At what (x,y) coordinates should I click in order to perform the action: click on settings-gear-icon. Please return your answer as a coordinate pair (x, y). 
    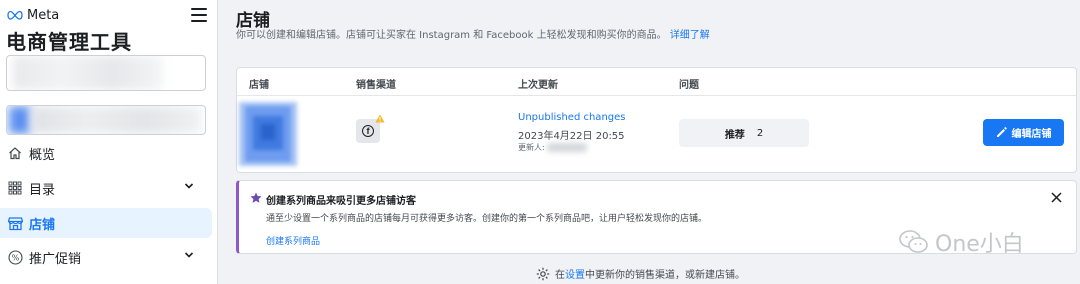
    Looking at the image, I should click on (543, 273).